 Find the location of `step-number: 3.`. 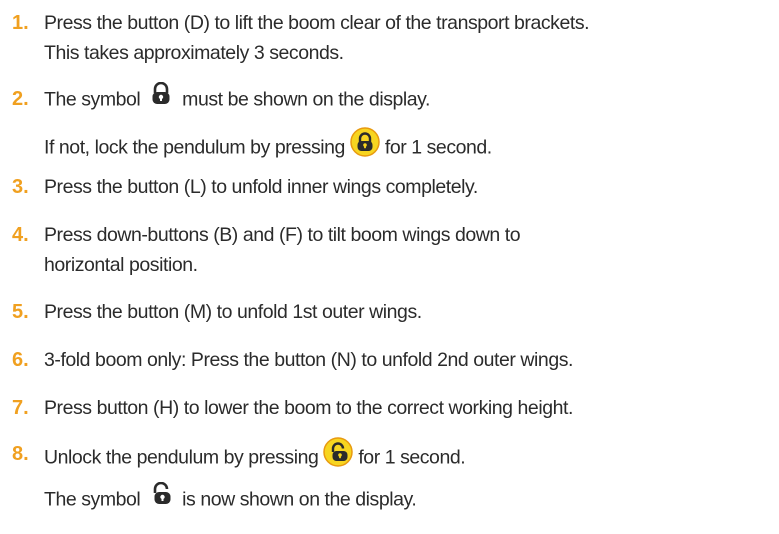

step-number: 3. is located at coordinates (20, 187).